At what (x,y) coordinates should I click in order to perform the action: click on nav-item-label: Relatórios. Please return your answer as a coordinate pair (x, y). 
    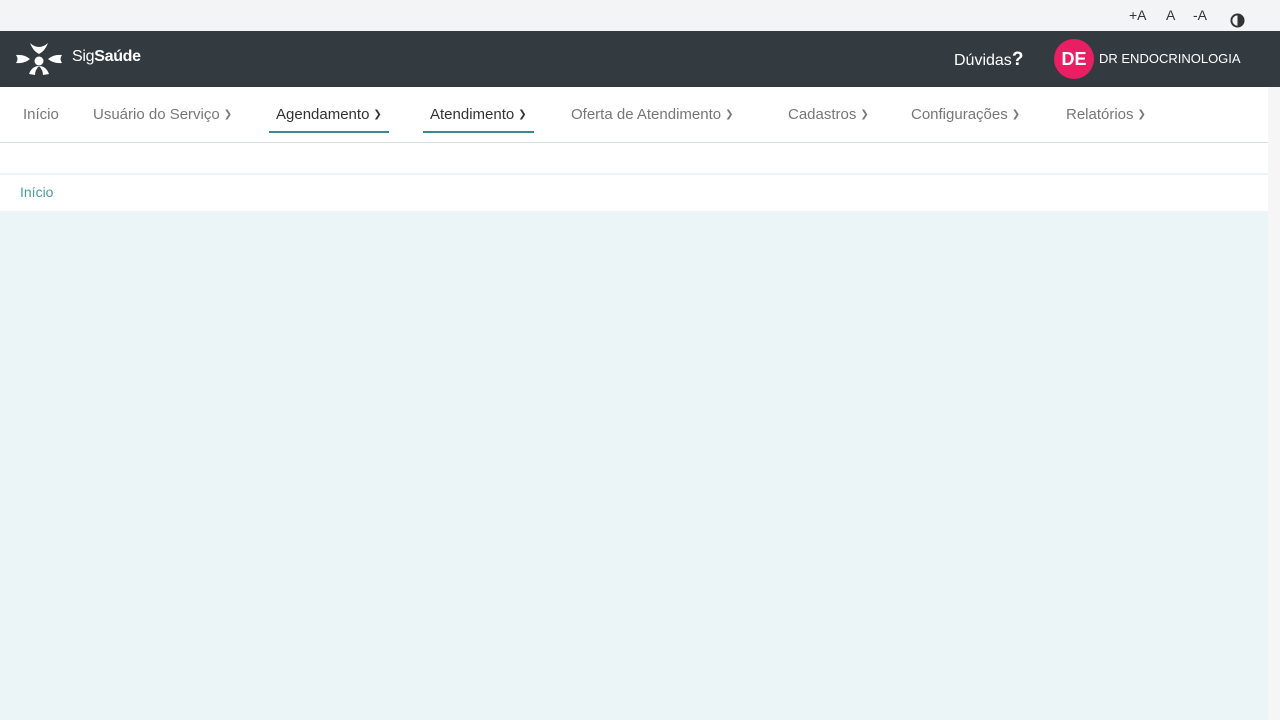
    Looking at the image, I should click on (1100, 114).